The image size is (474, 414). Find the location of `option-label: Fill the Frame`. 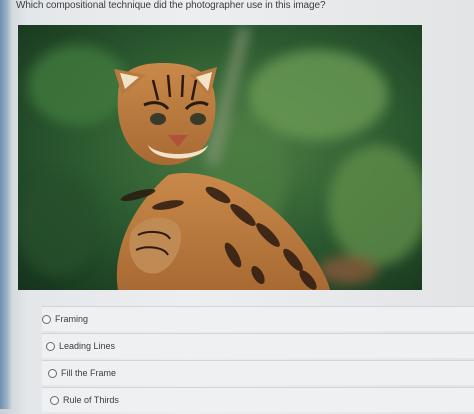

option-label: Fill the Frame is located at coordinates (89, 373).